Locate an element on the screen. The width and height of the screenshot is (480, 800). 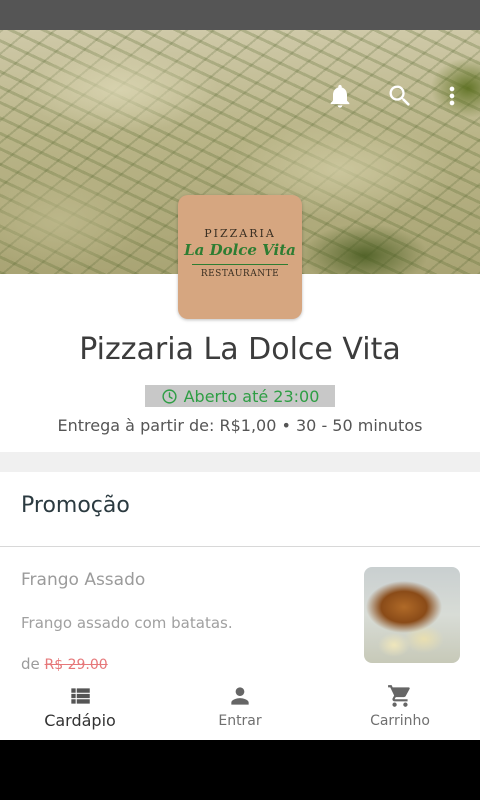
more-vert-icon is located at coordinates (452, 96).